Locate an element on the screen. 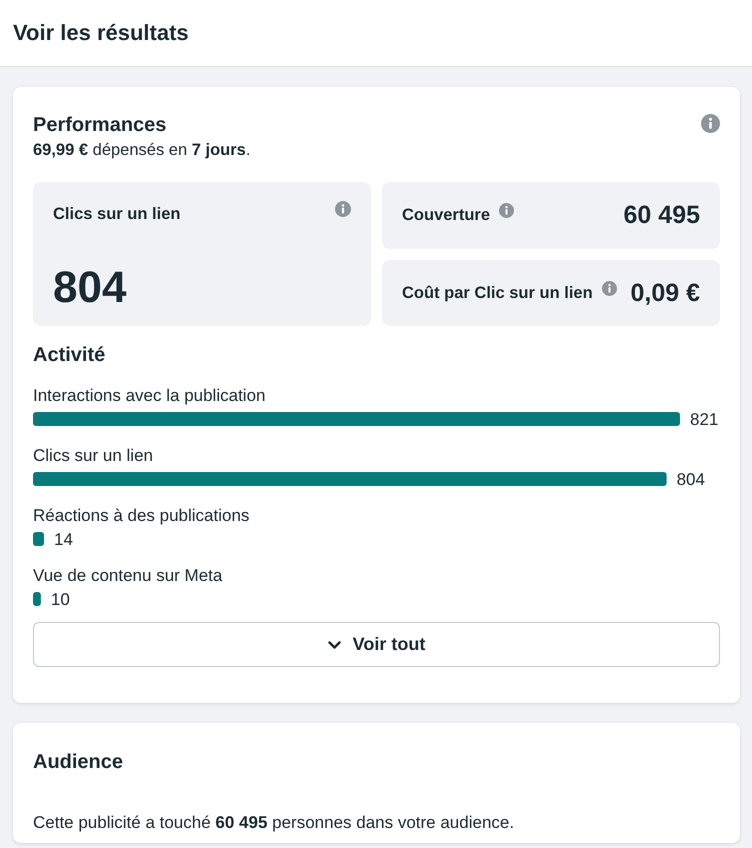 The image size is (752, 848). metric-value: 60 495 is located at coordinates (662, 215).